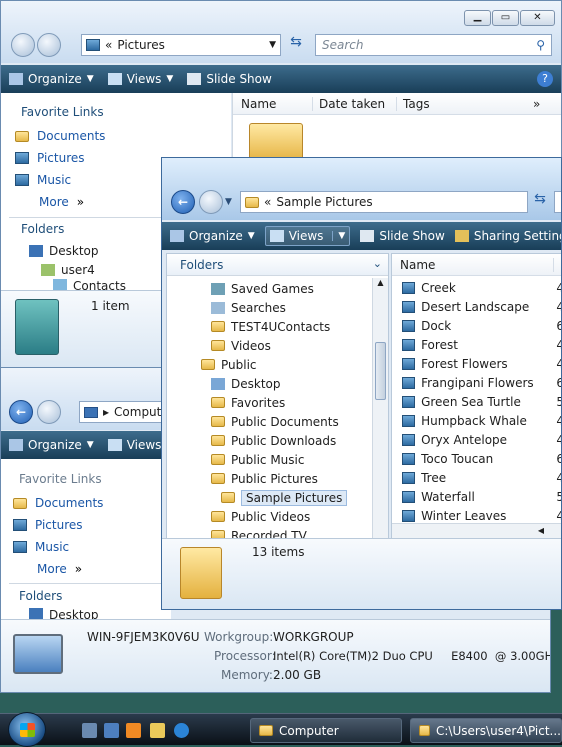  What do you see at coordinates (377, 263) in the screenshot?
I see `collapse-chevron-icon: ⌄` at bounding box center [377, 263].